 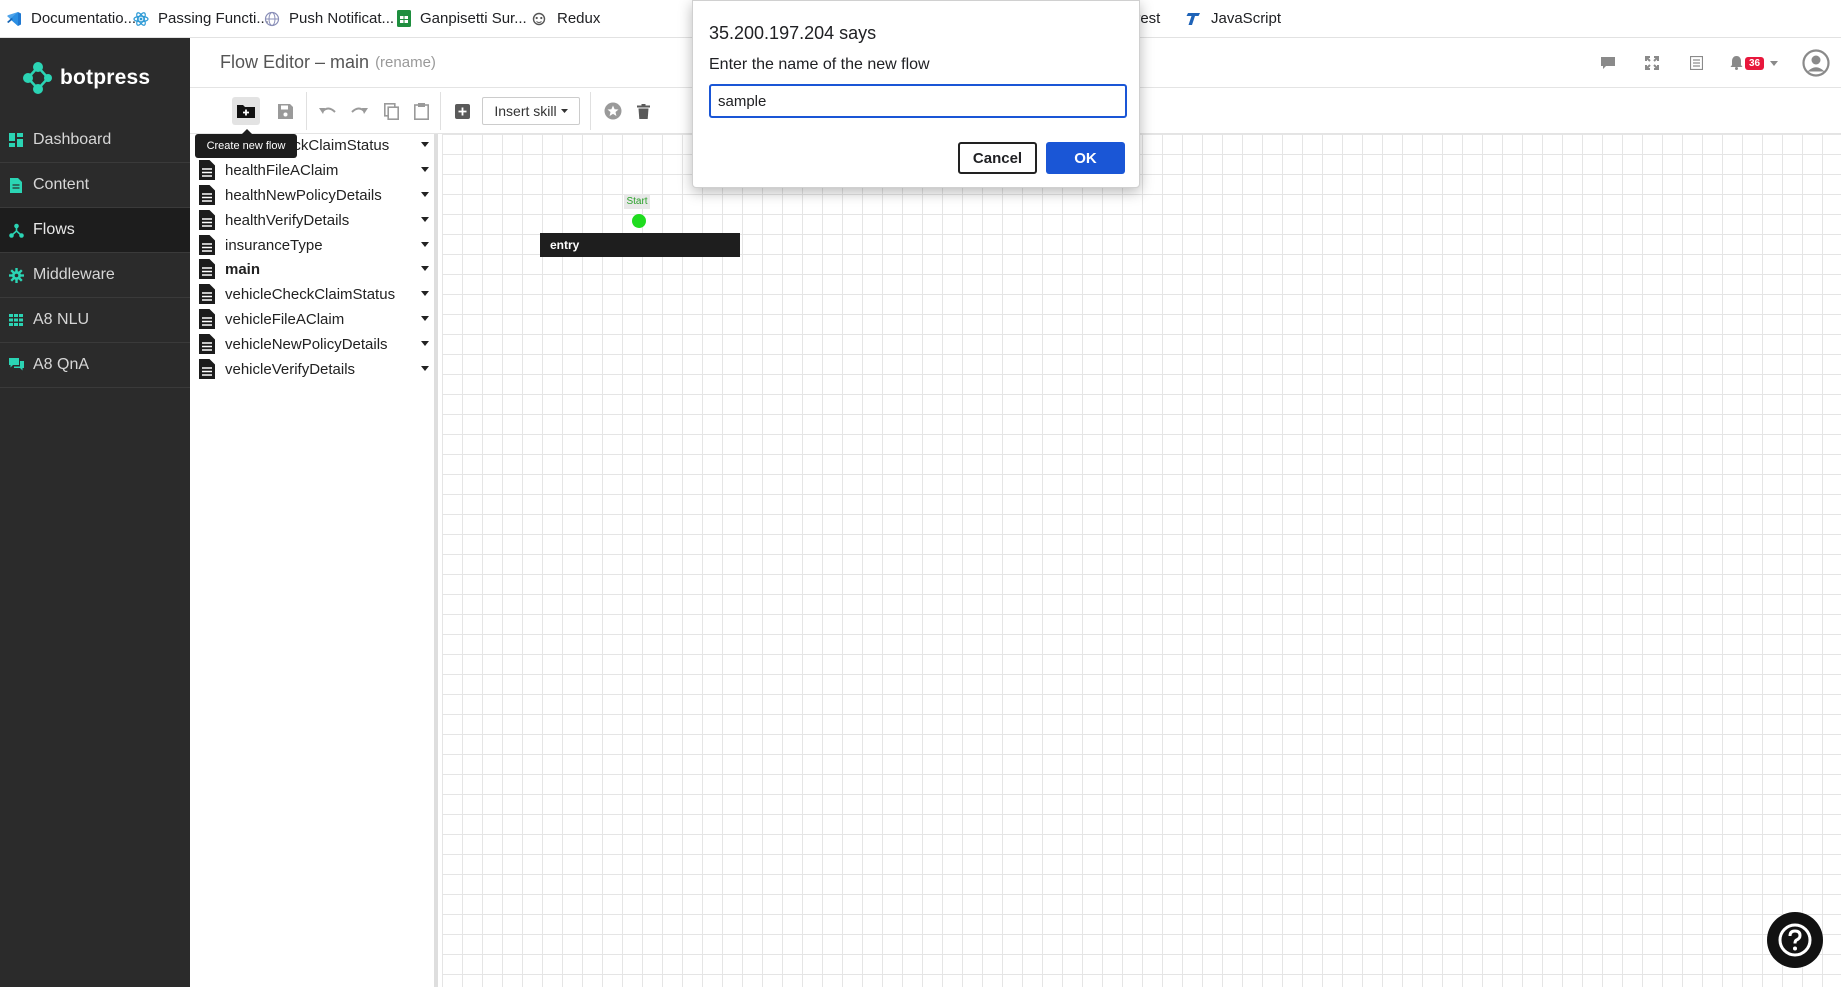 I want to click on sidebar-item-label: Dashboard, so click(x=72, y=139).